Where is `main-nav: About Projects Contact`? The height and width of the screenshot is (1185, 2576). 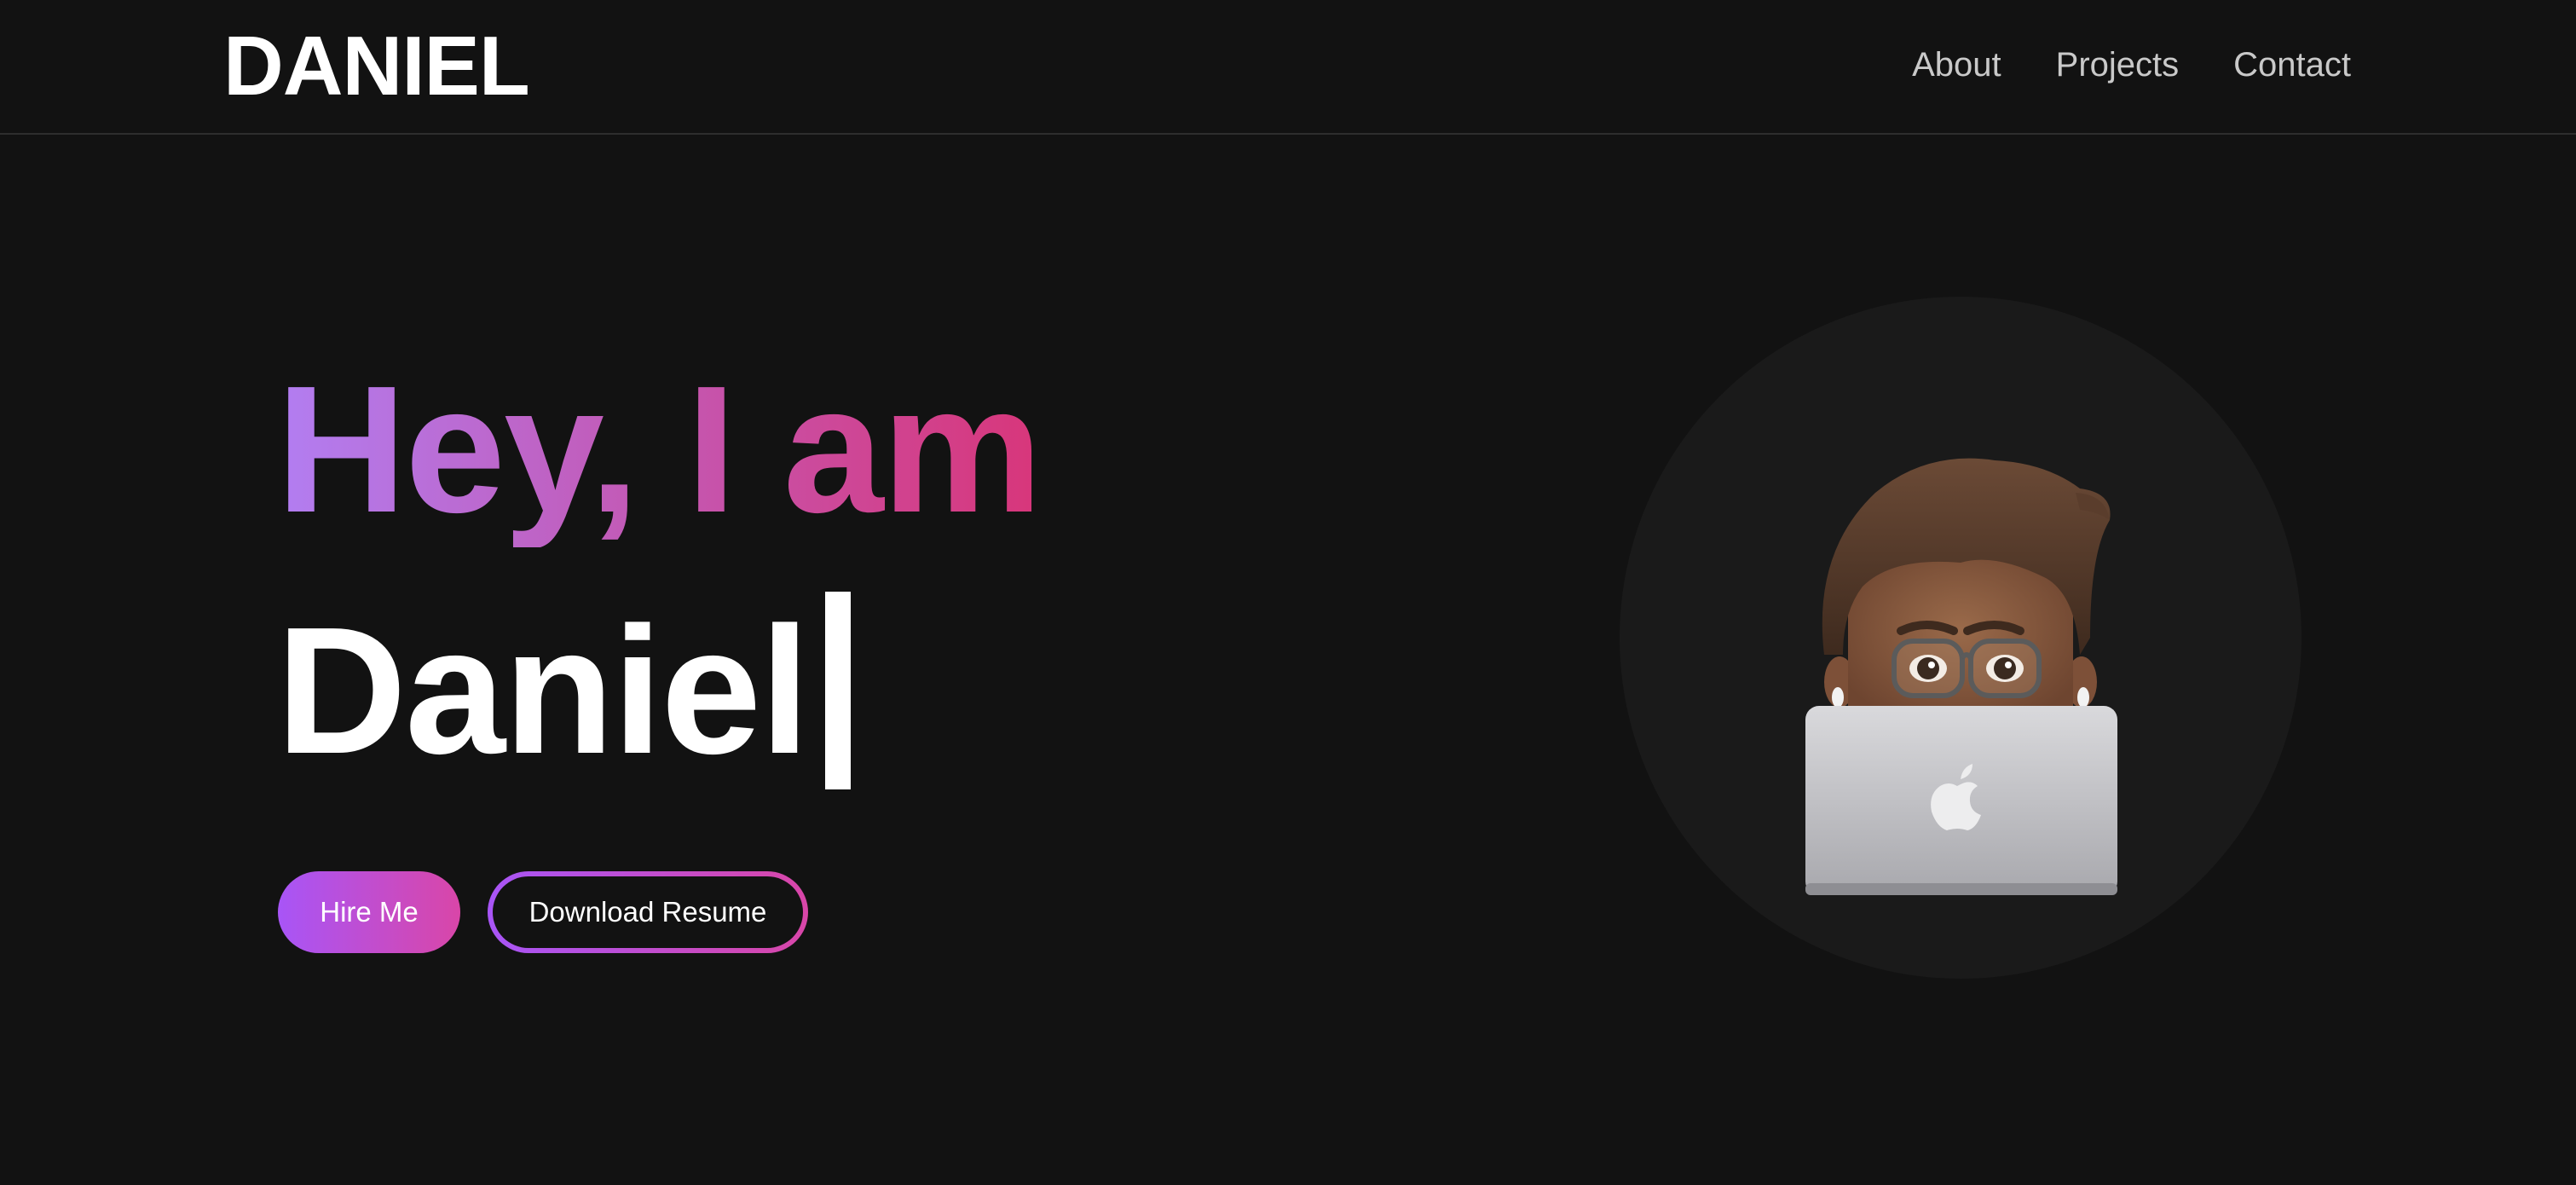
main-nav: About Projects Contact is located at coordinates (2131, 65).